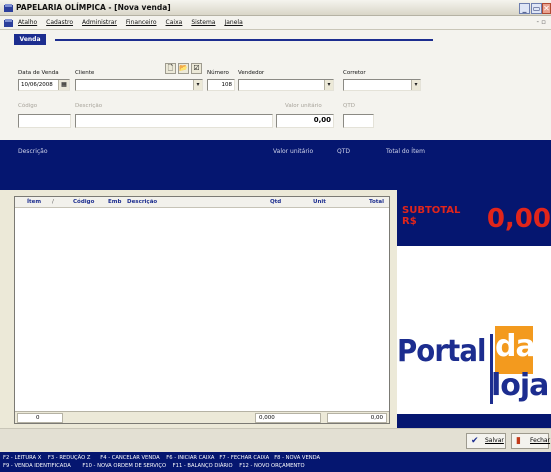 The height and width of the screenshot is (472, 551). Describe the element at coordinates (233, 22) in the screenshot. I see `menu-janela: Janela` at that location.